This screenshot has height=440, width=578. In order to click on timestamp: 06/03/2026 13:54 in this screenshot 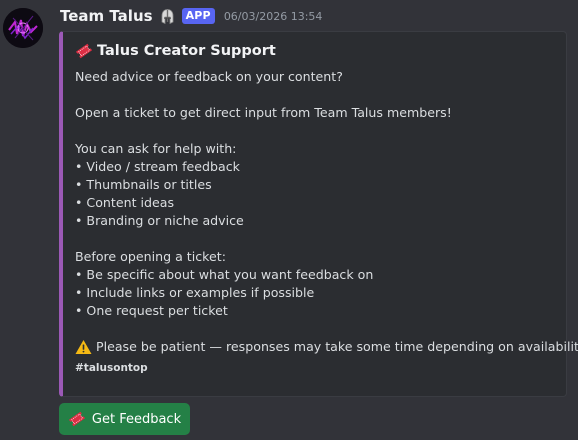, I will do `click(273, 16)`.